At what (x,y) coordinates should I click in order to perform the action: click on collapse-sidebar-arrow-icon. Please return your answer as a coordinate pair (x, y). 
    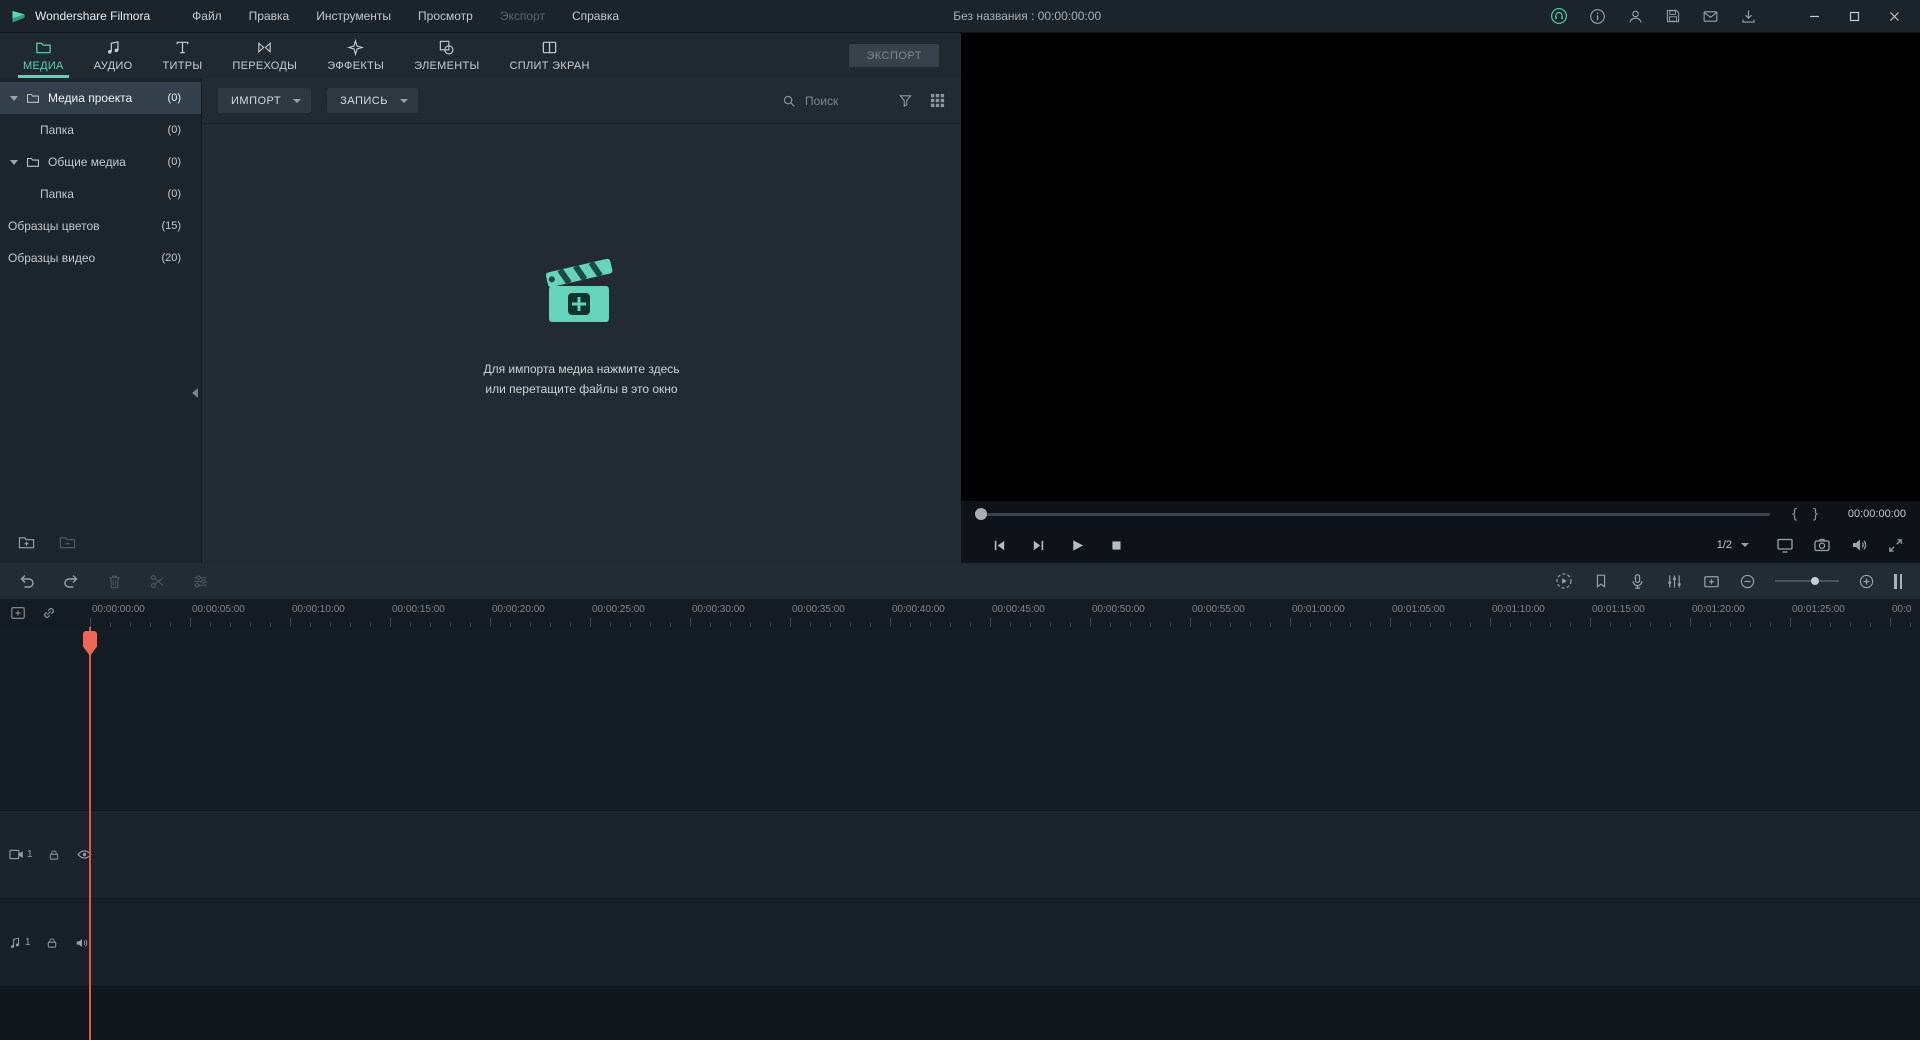
    Looking at the image, I should click on (195, 393).